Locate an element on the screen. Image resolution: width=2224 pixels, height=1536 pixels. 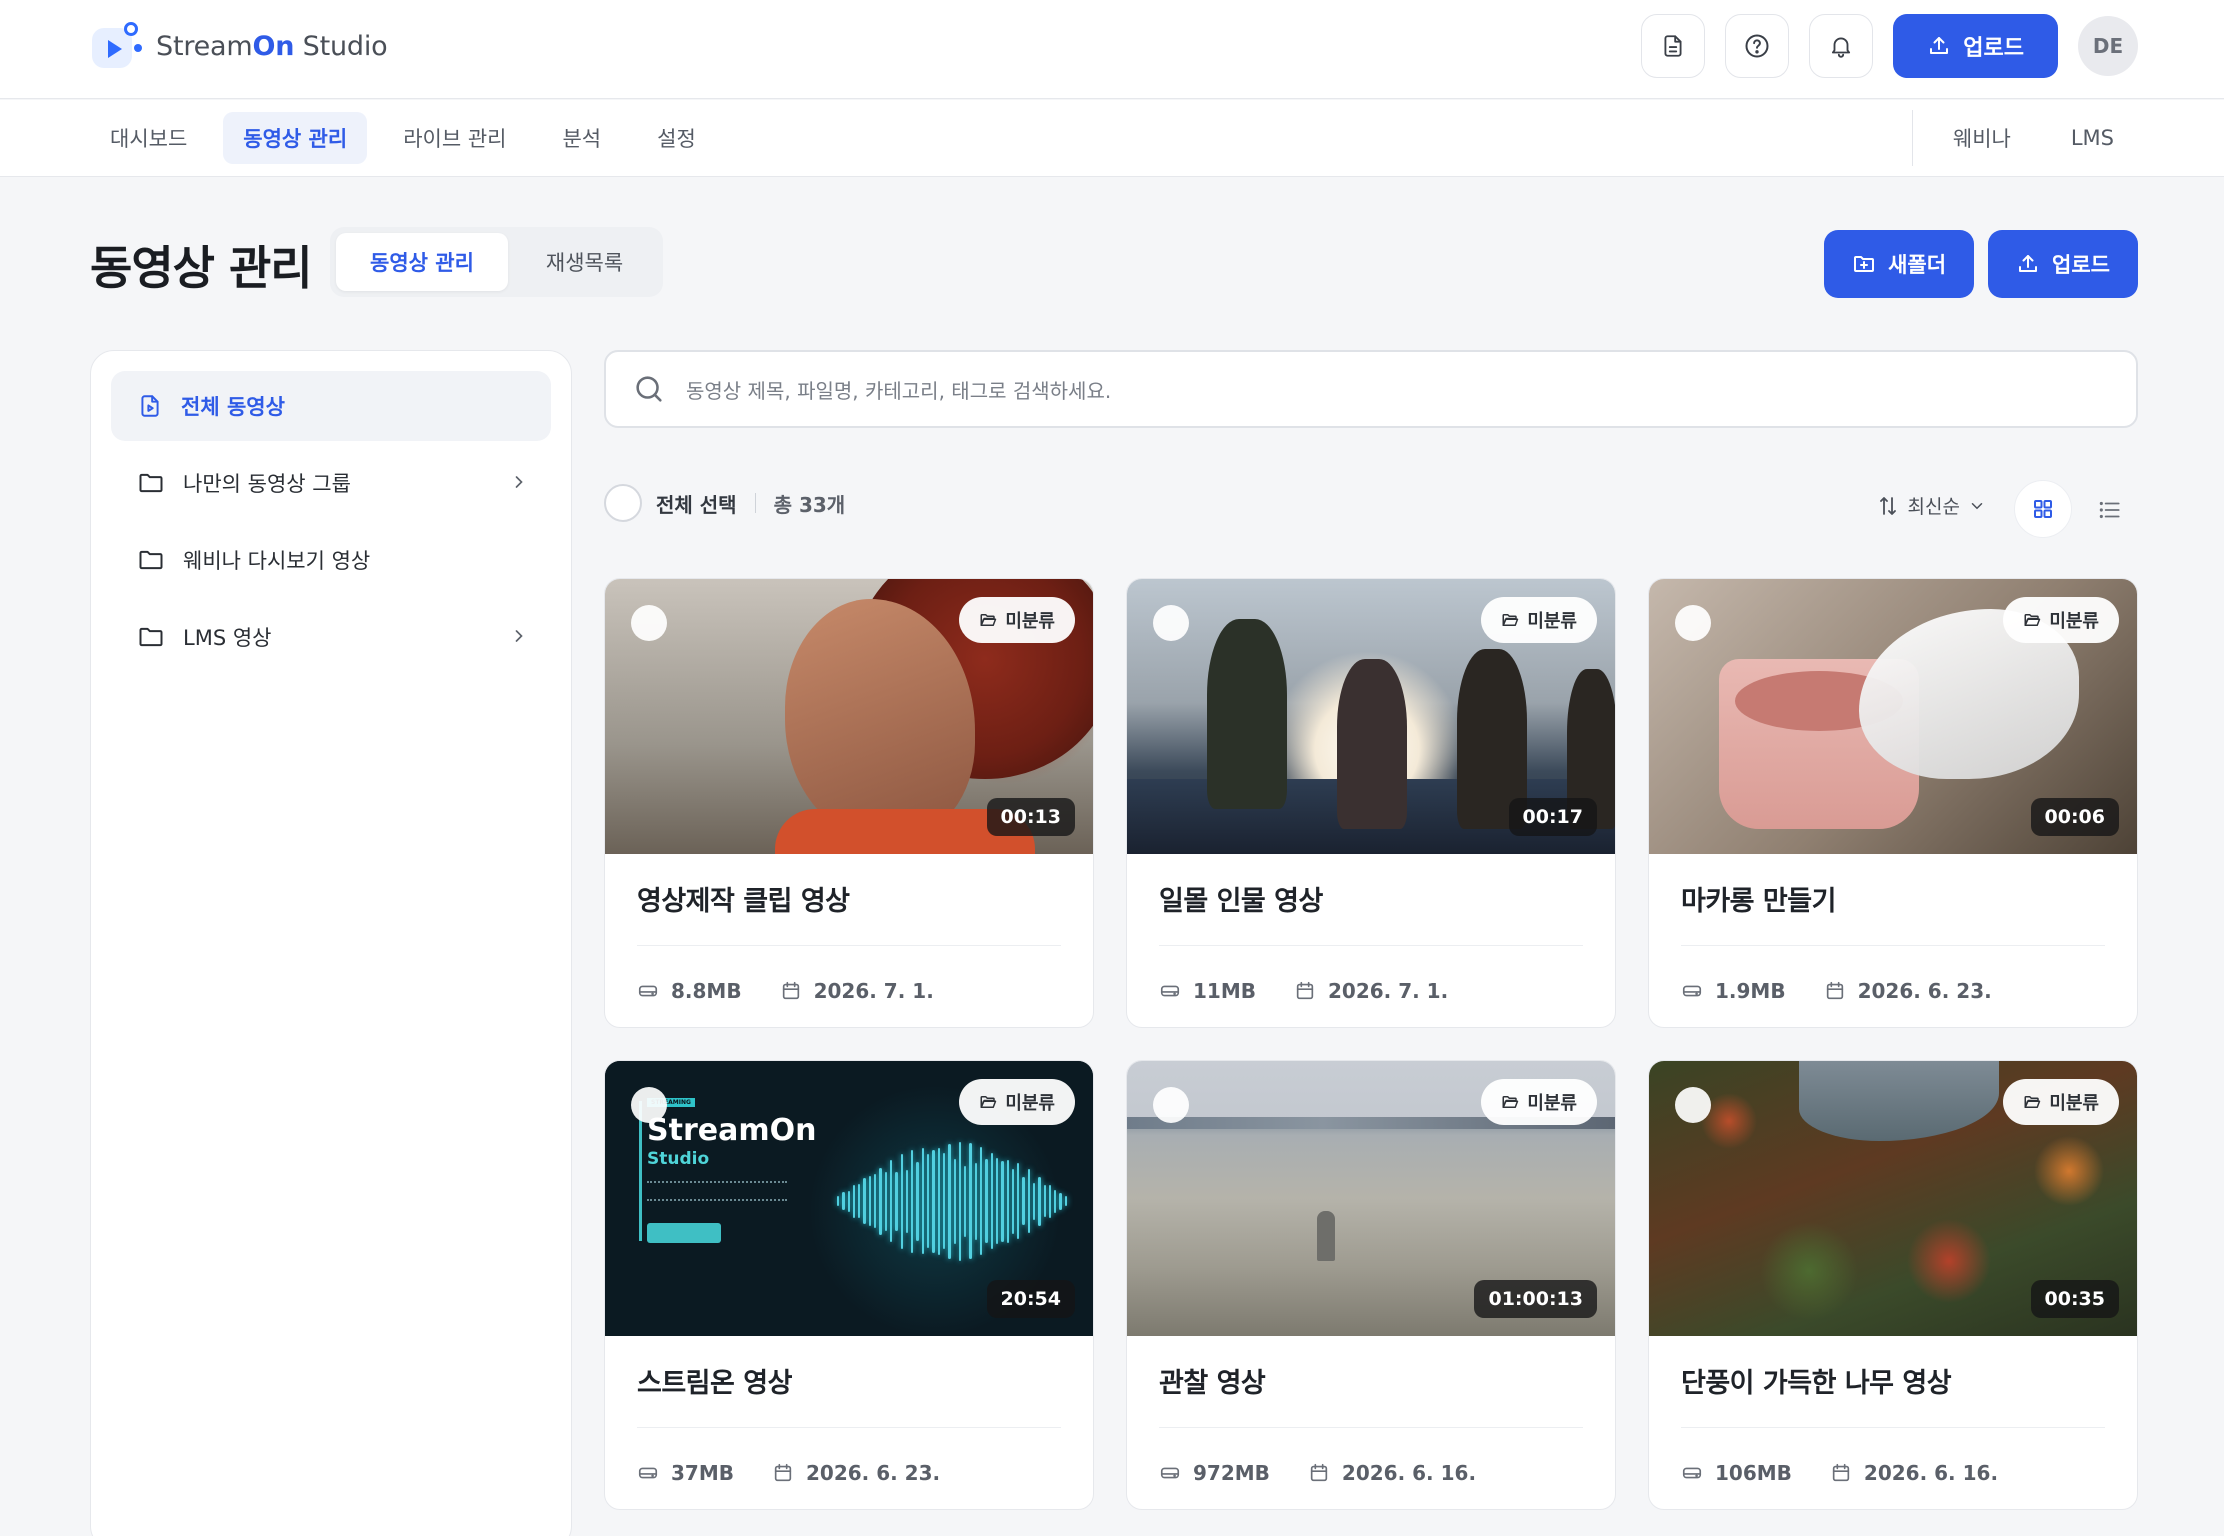
list-view-toggle is located at coordinates (2110, 510).